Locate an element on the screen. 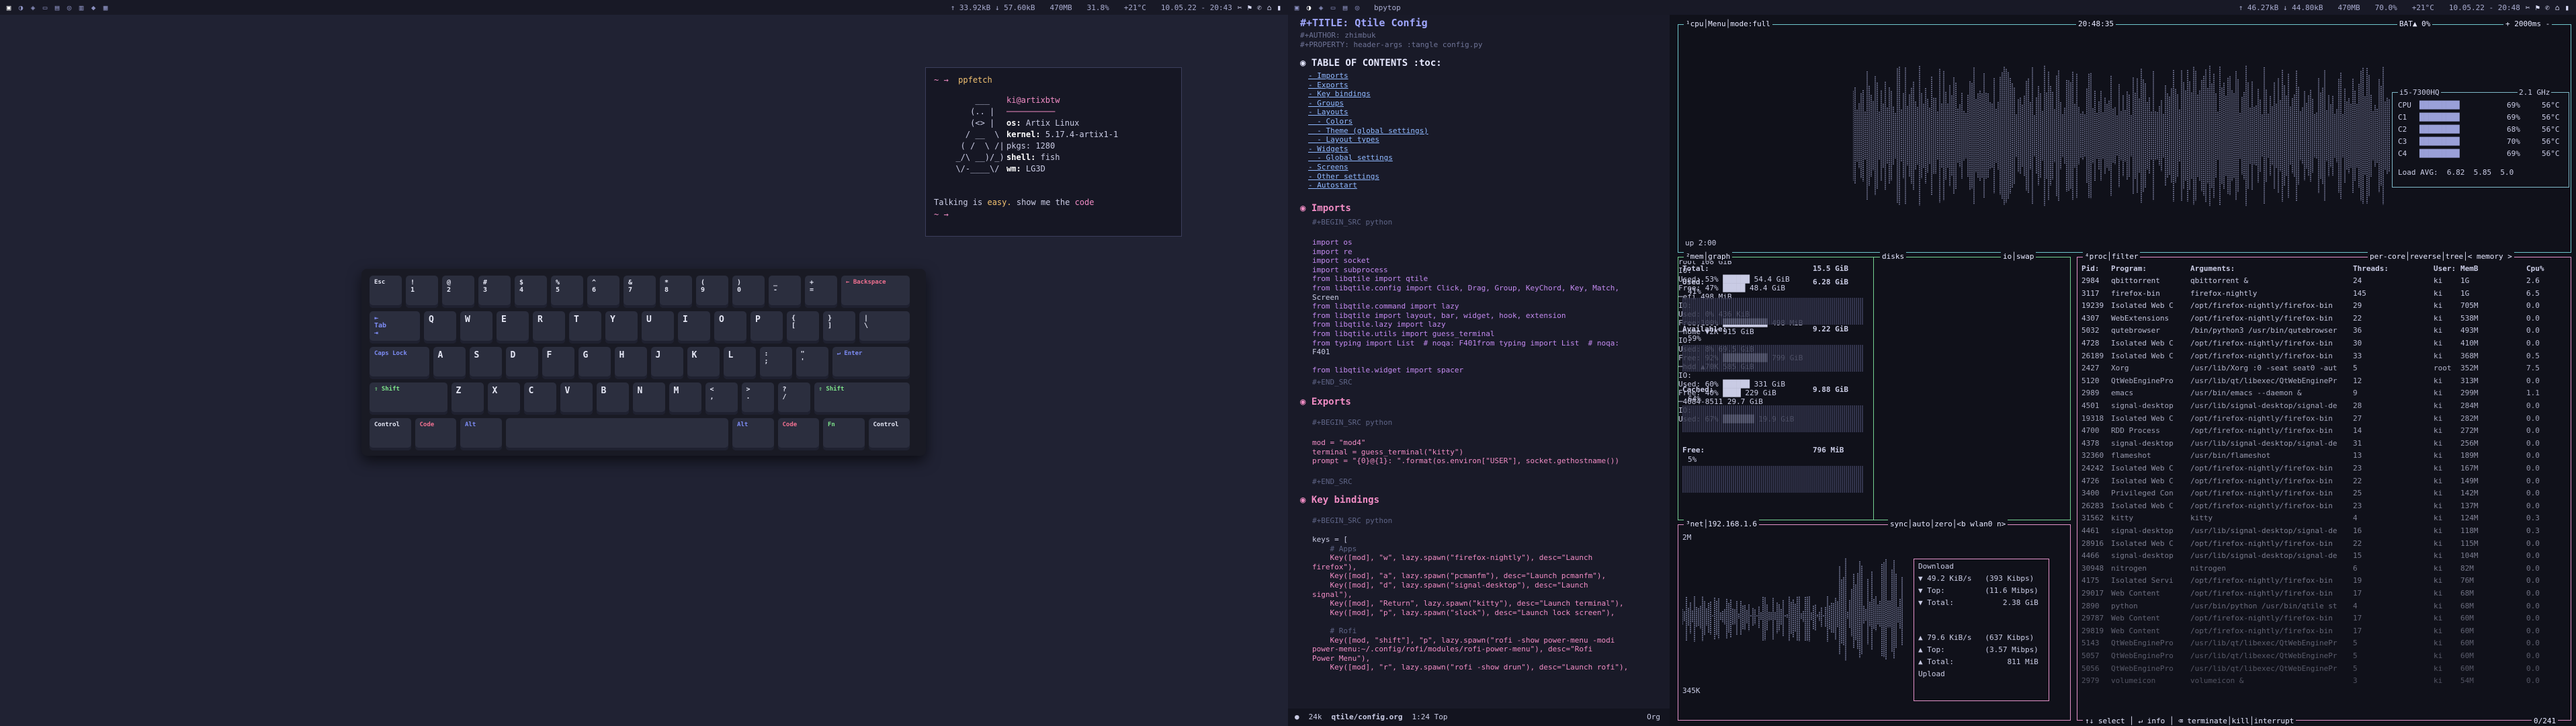 The height and width of the screenshot is (726, 2576). proc-cell: 19 is located at coordinates (2357, 580).